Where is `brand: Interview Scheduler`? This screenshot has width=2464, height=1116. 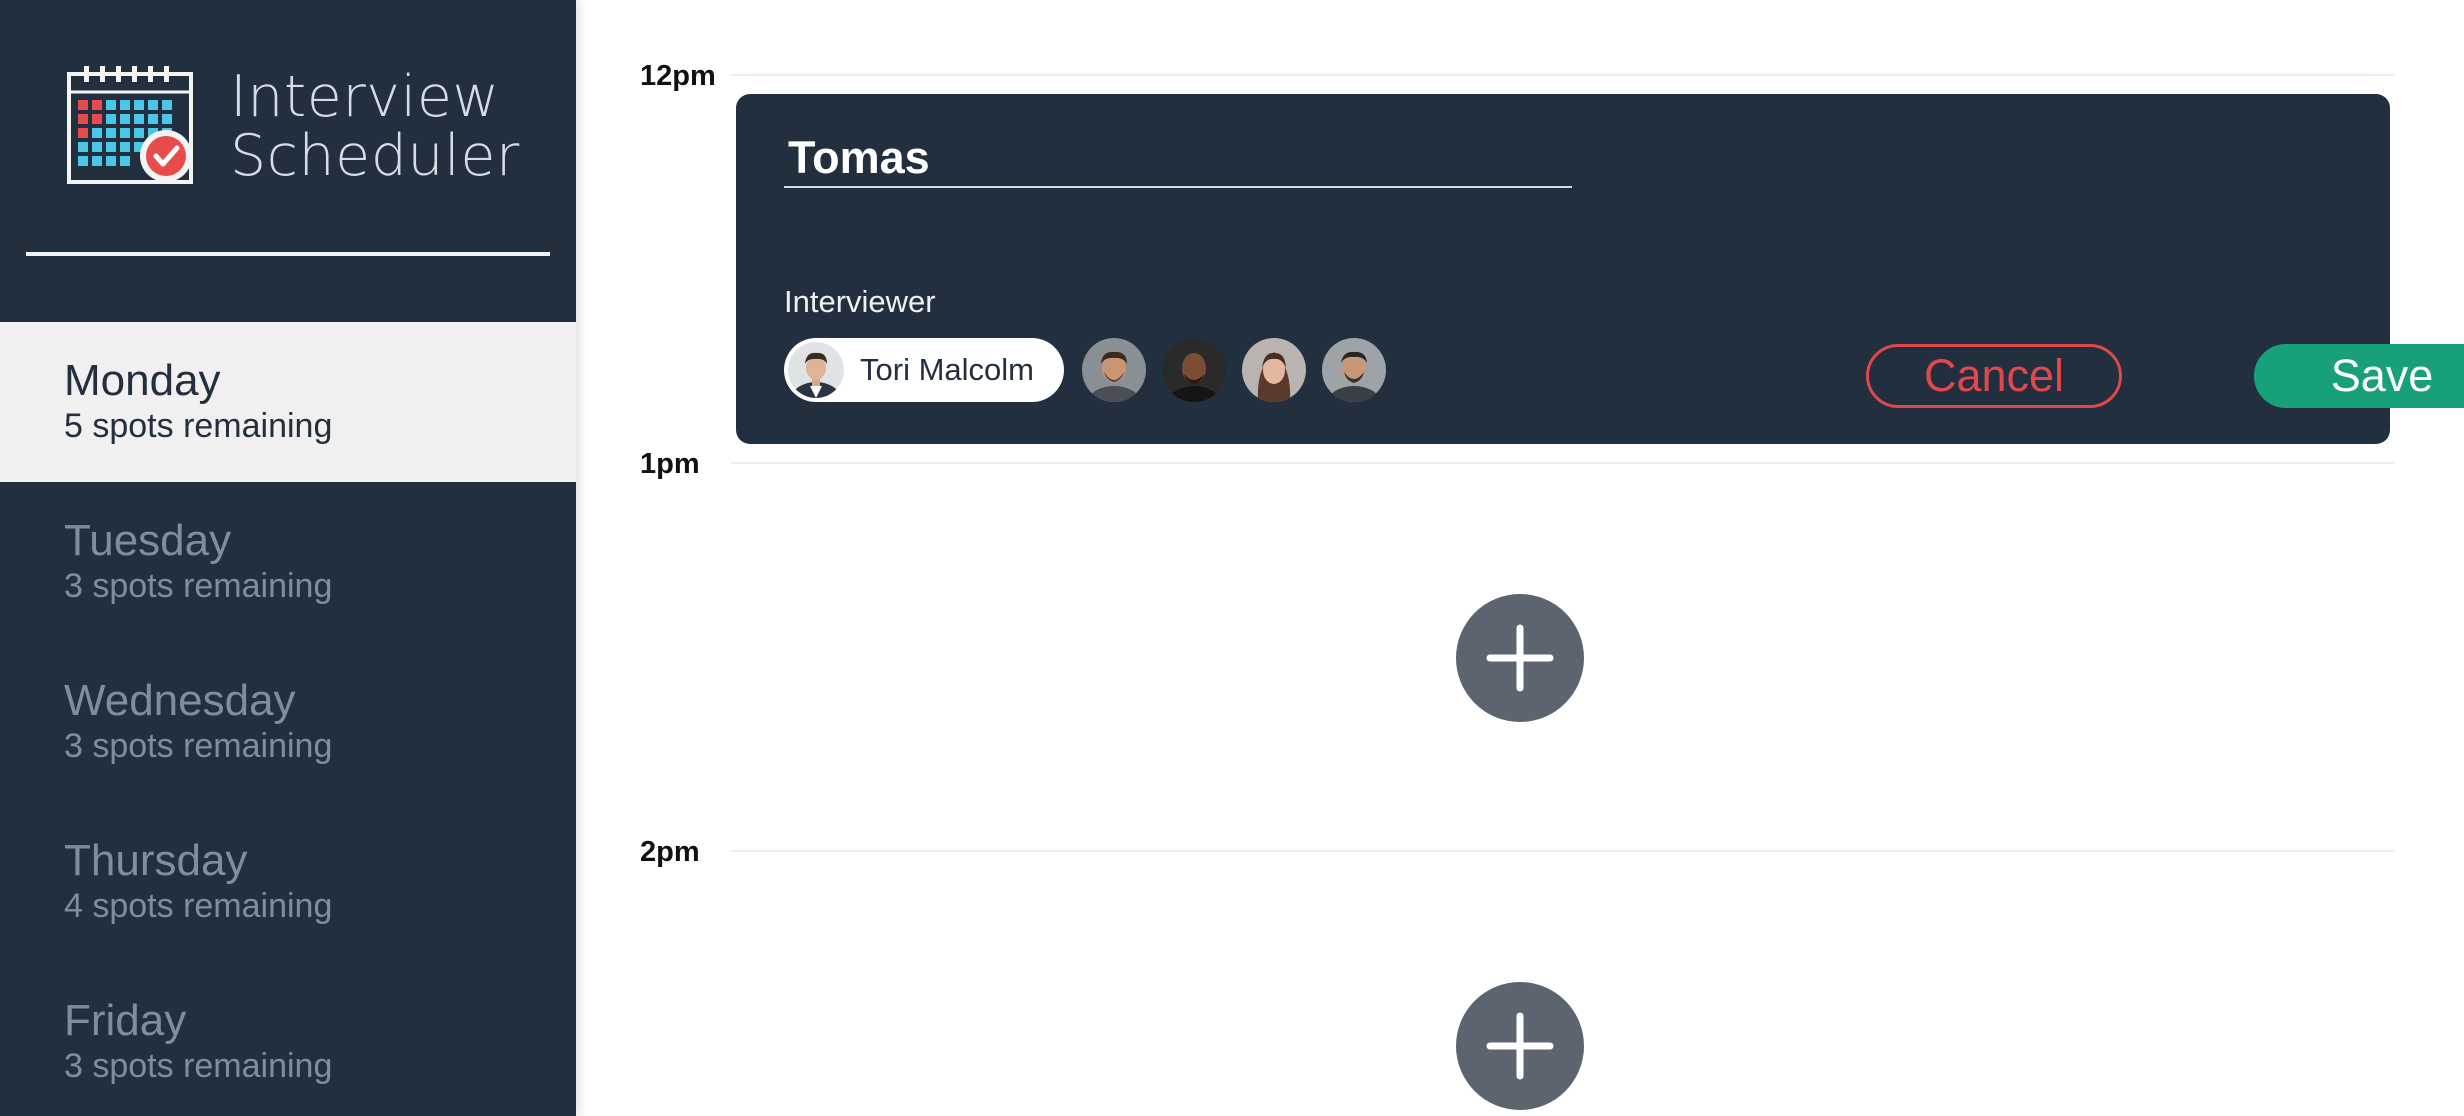 brand: Interview Scheduler is located at coordinates (296, 129).